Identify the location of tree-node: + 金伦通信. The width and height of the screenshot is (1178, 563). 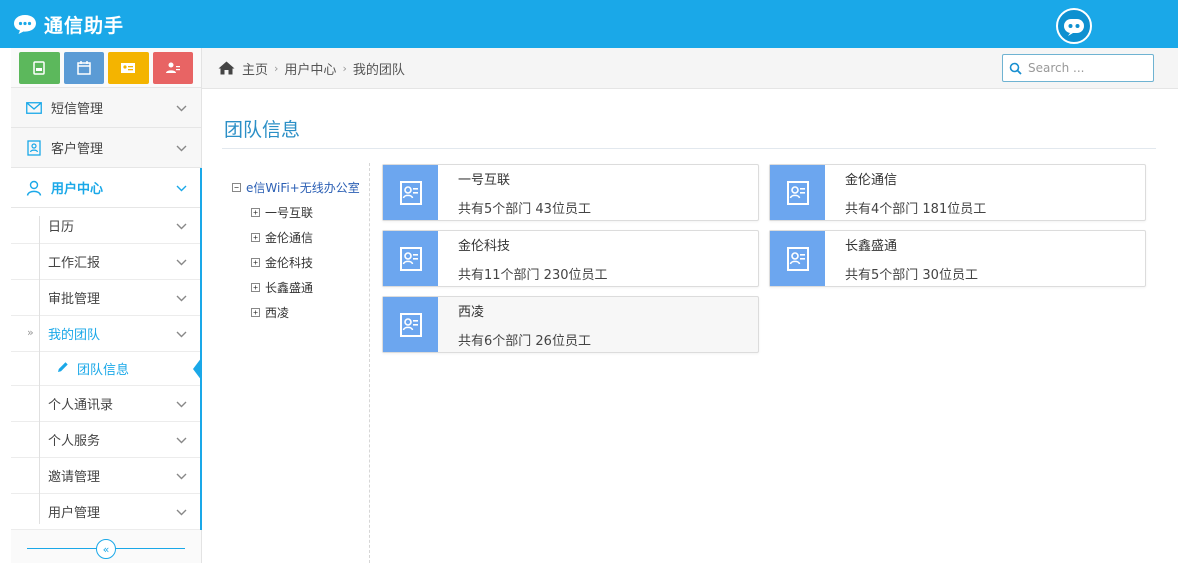
(296, 237).